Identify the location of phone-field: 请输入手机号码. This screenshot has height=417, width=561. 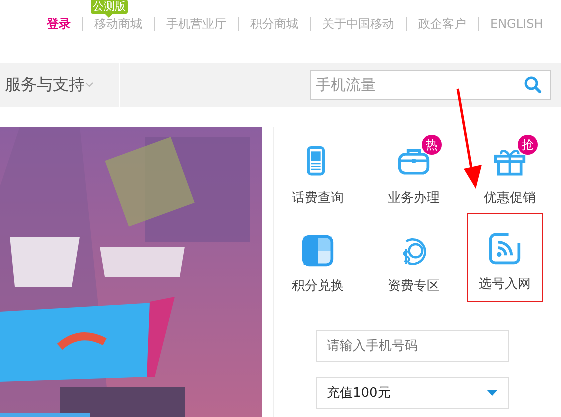
(412, 346).